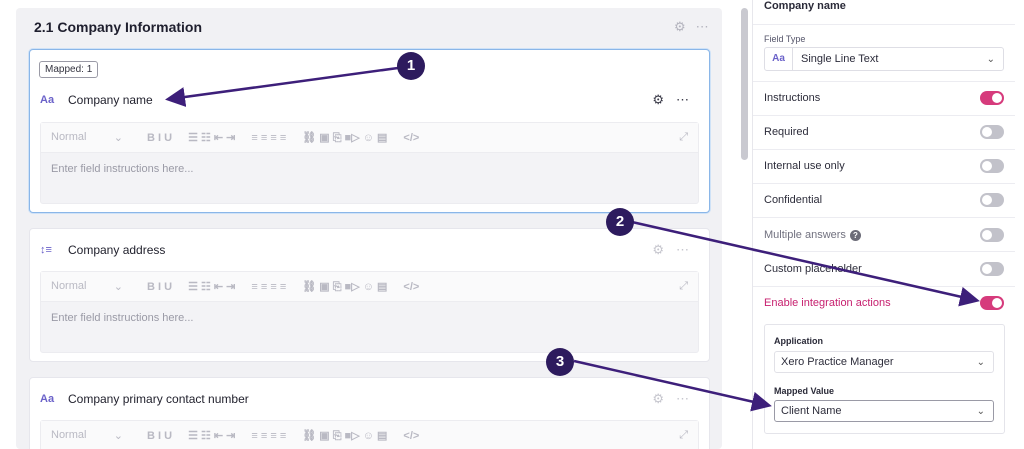 The width and height of the screenshot is (1024, 449). Describe the element at coordinates (992, 235) in the screenshot. I see `multiple-answers-toggle` at that location.